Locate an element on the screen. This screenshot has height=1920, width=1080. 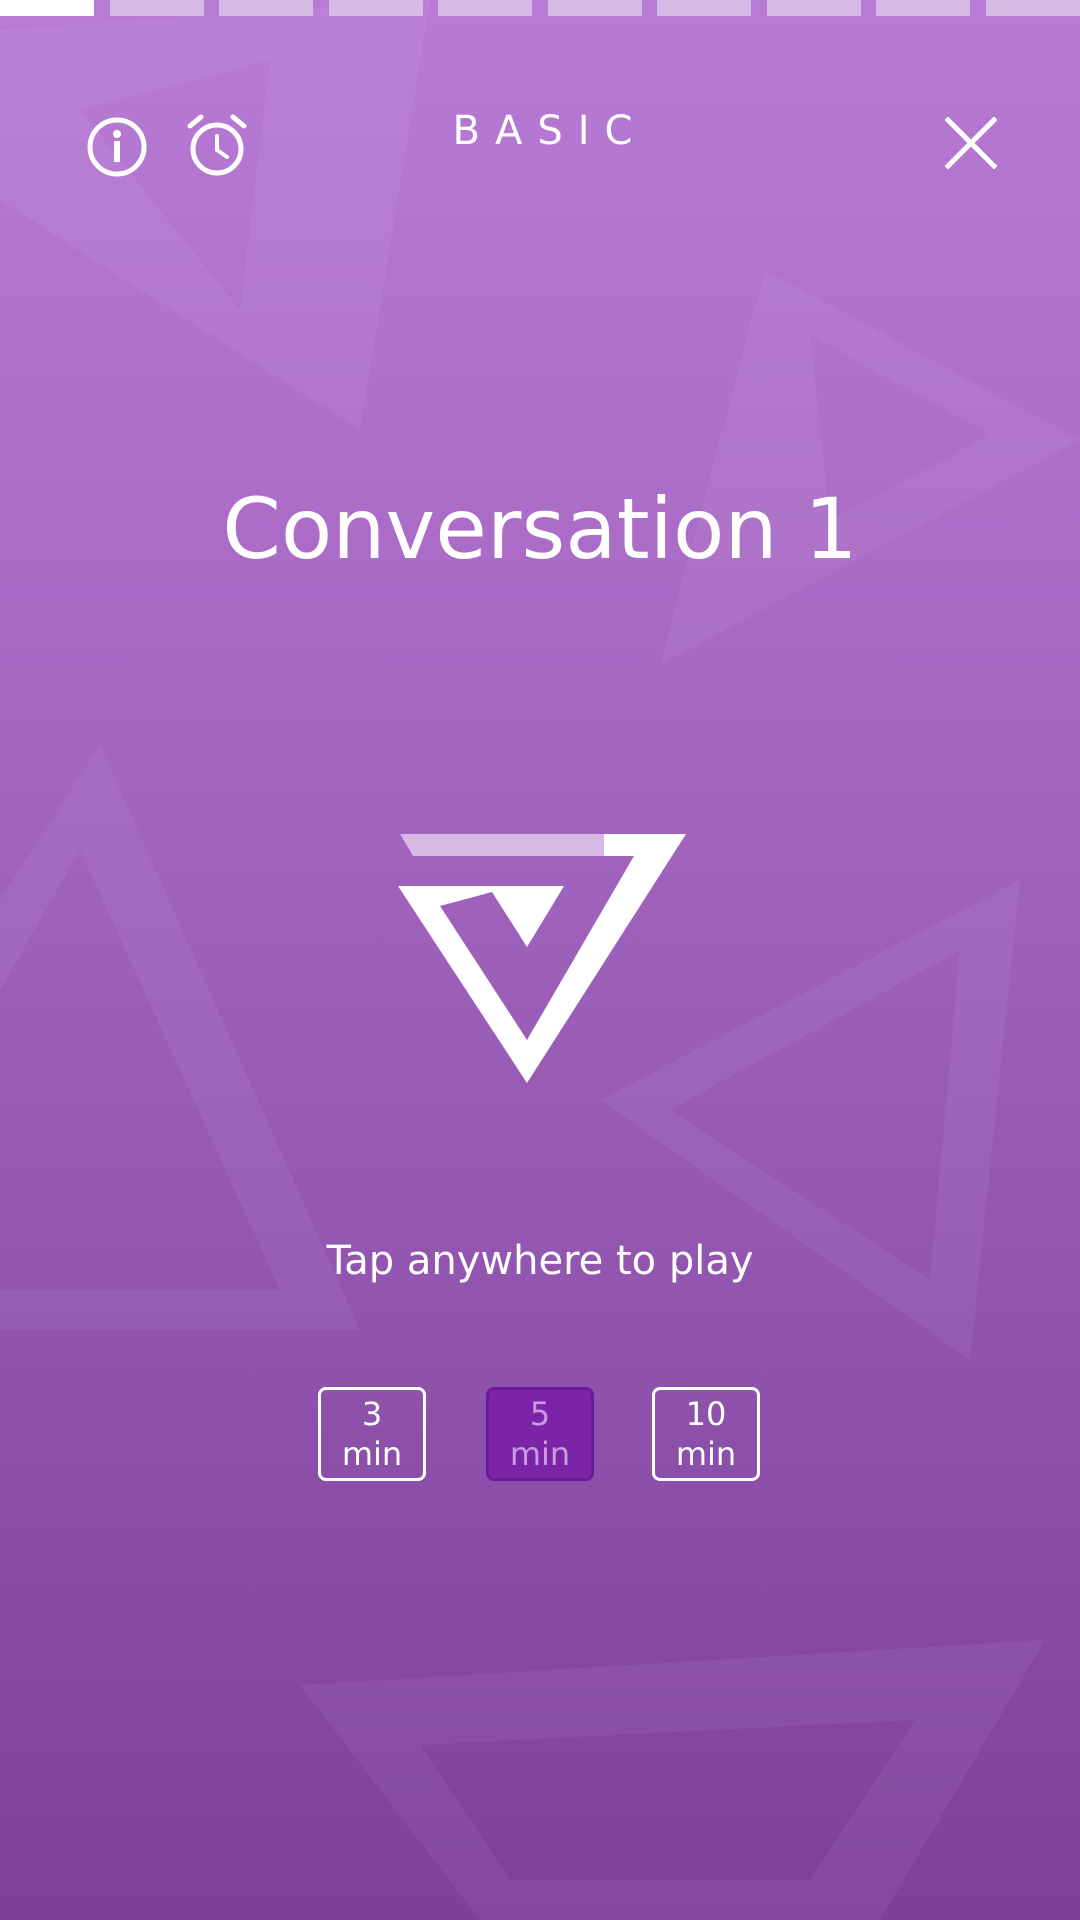
close-button is located at coordinates (971, 143).